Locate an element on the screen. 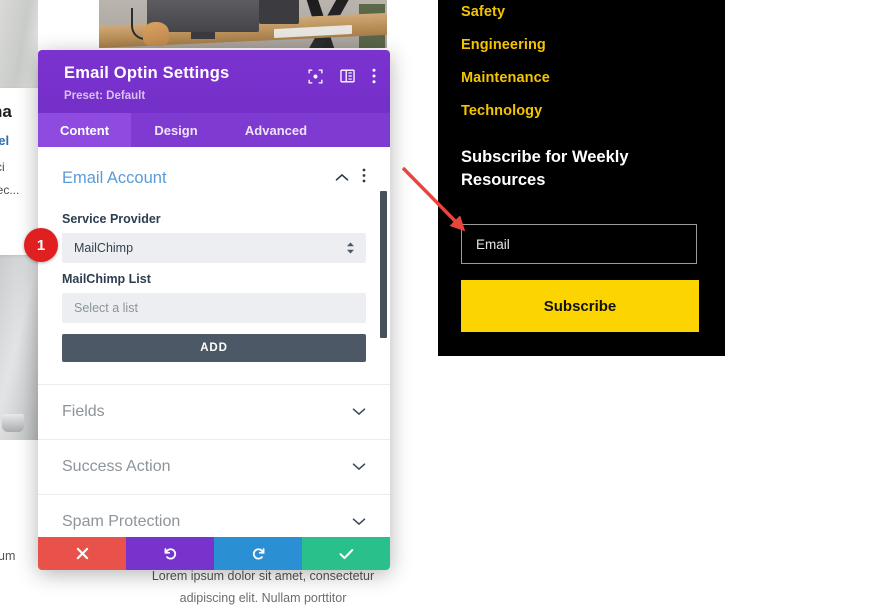 The image size is (880, 610). lorem-line-2: adipiscing elit. Nullam porttitor is located at coordinates (263, 597).